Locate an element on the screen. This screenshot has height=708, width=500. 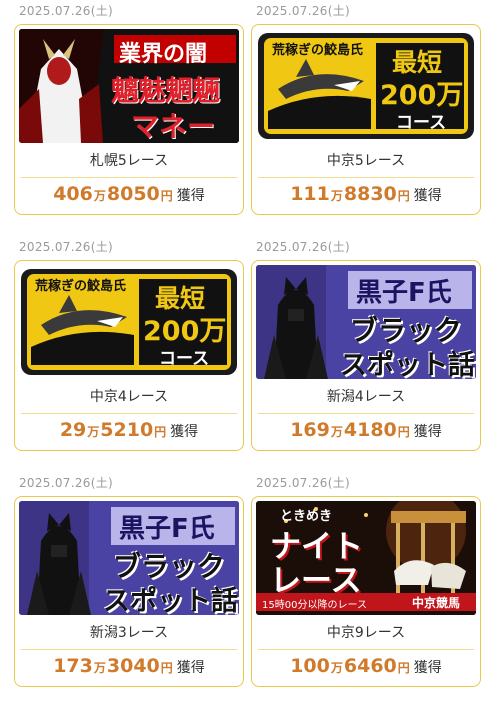
race-name: 新潟4レース is located at coordinates (366, 397).